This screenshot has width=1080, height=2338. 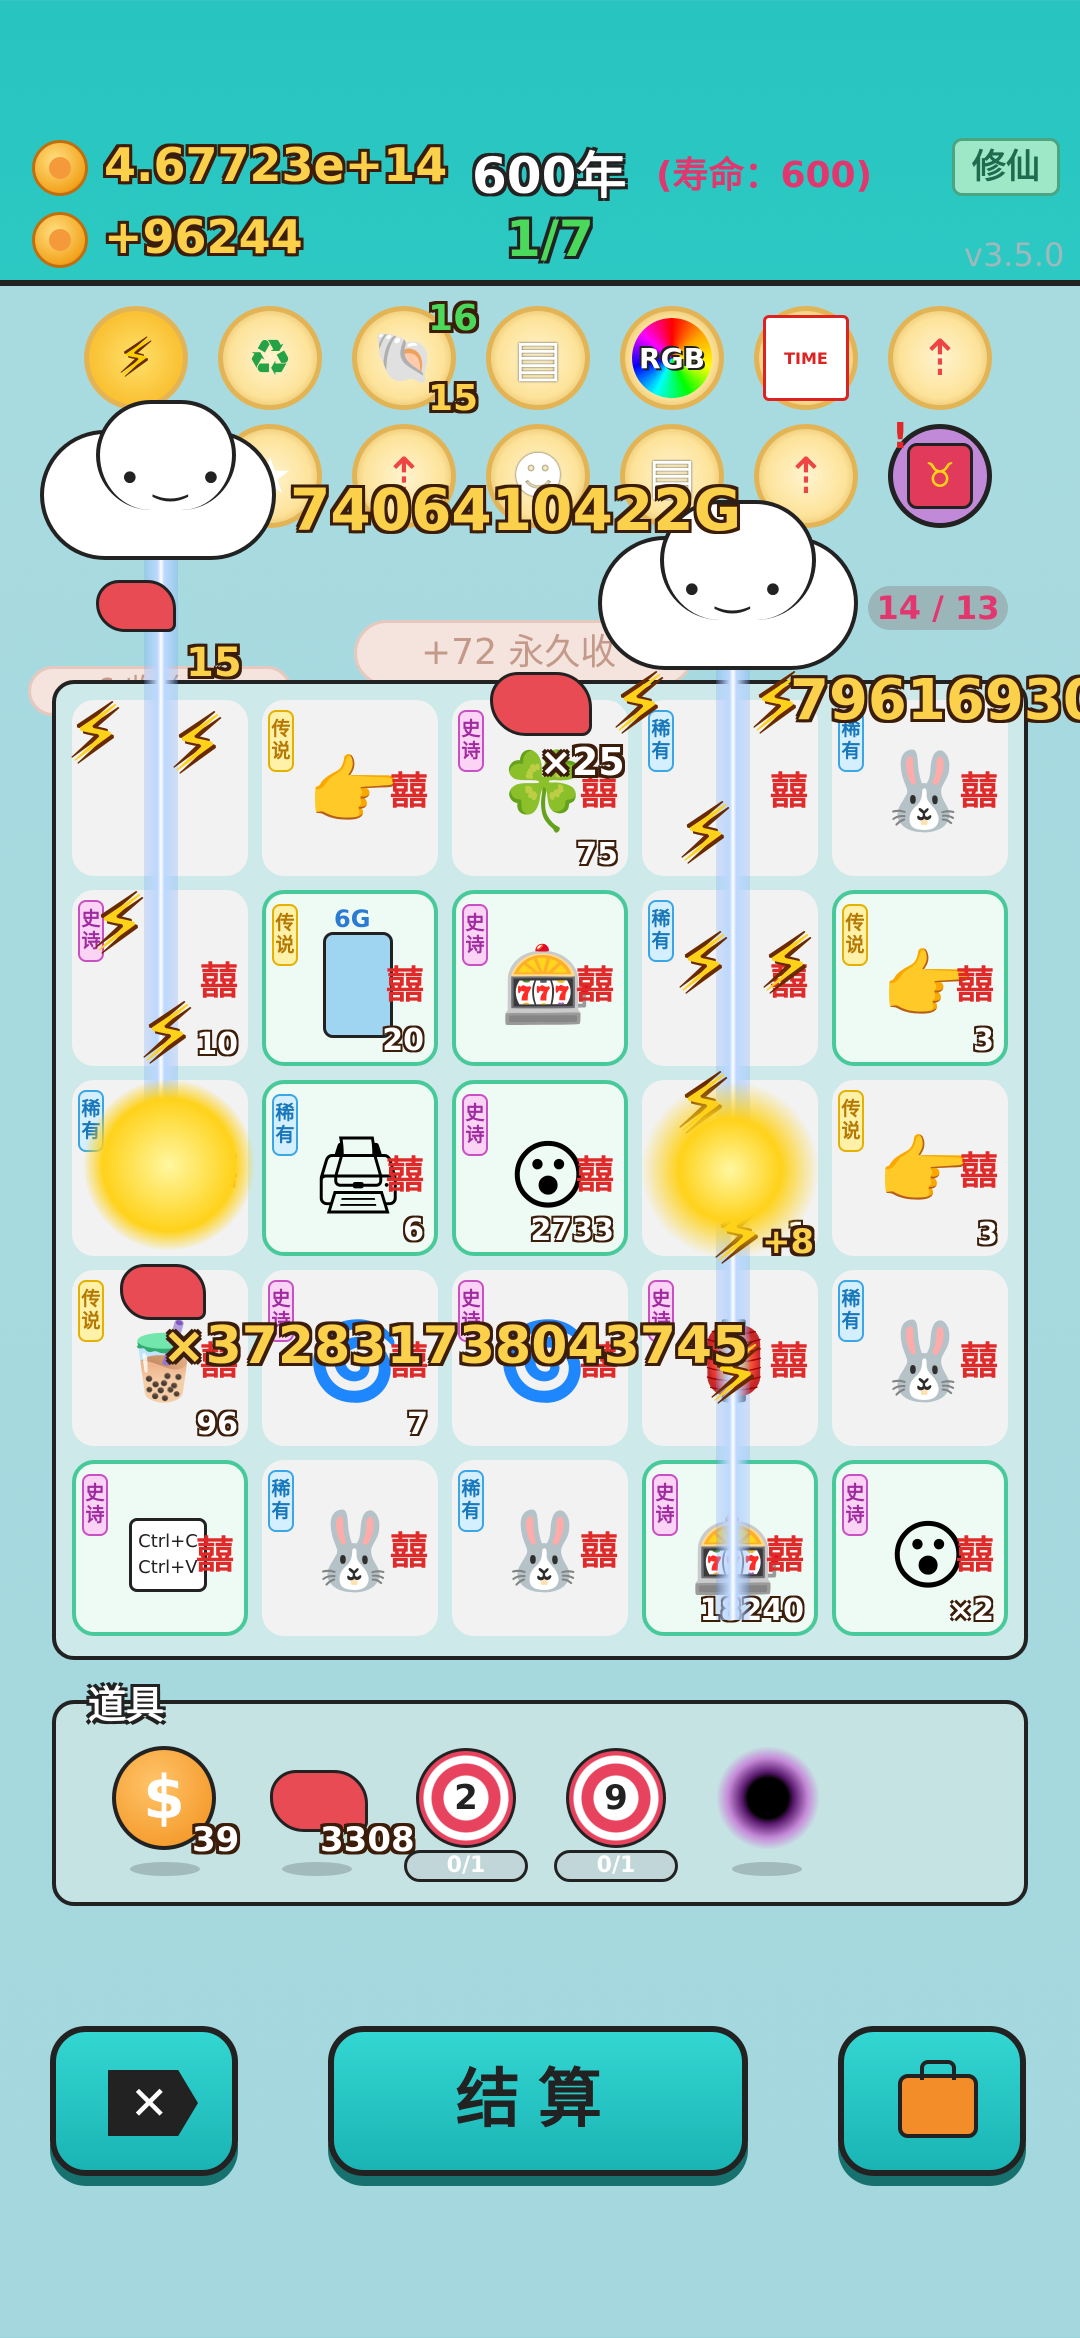 I want to click on gpu-badge: 6G, so click(x=352, y=919).